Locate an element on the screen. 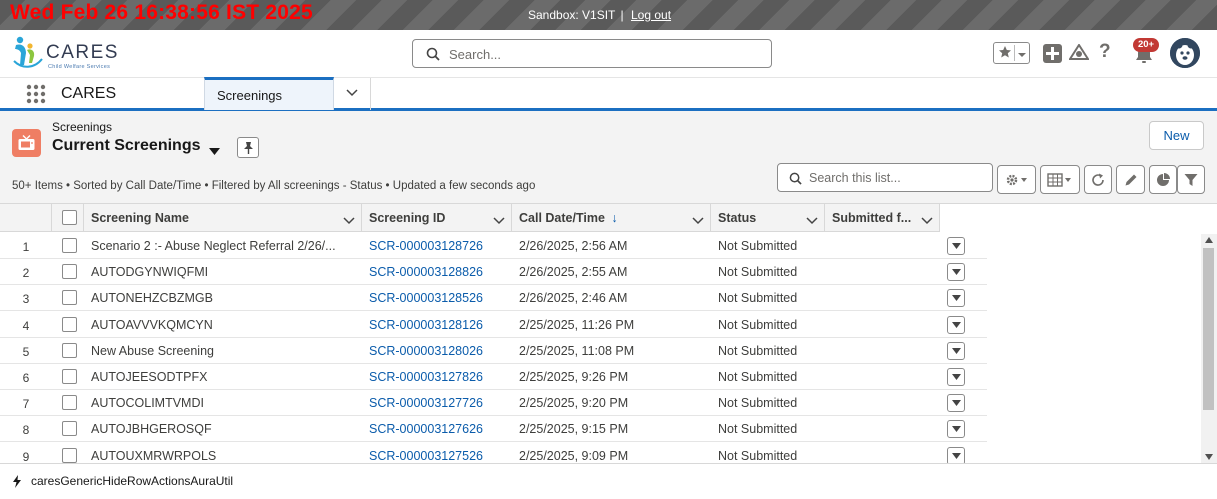 This screenshot has width=1217, height=499. select-all-checkbox is located at coordinates (69, 217).